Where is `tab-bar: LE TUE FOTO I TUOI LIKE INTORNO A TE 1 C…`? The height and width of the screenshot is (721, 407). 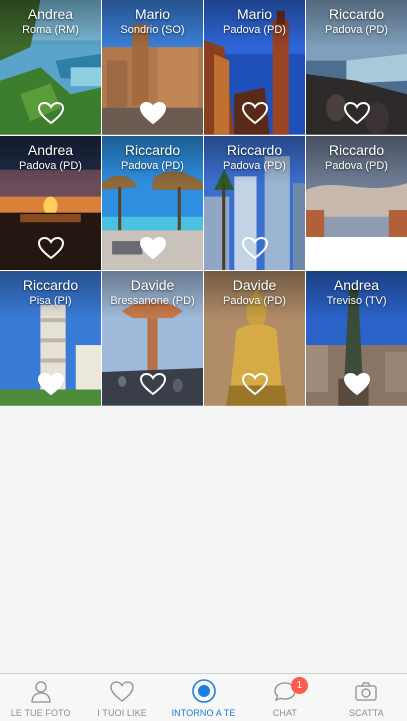 tab-bar: LE TUE FOTO I TUOI LIKE INTORNO A TE 1 C… is located at coordinates (203, 697).